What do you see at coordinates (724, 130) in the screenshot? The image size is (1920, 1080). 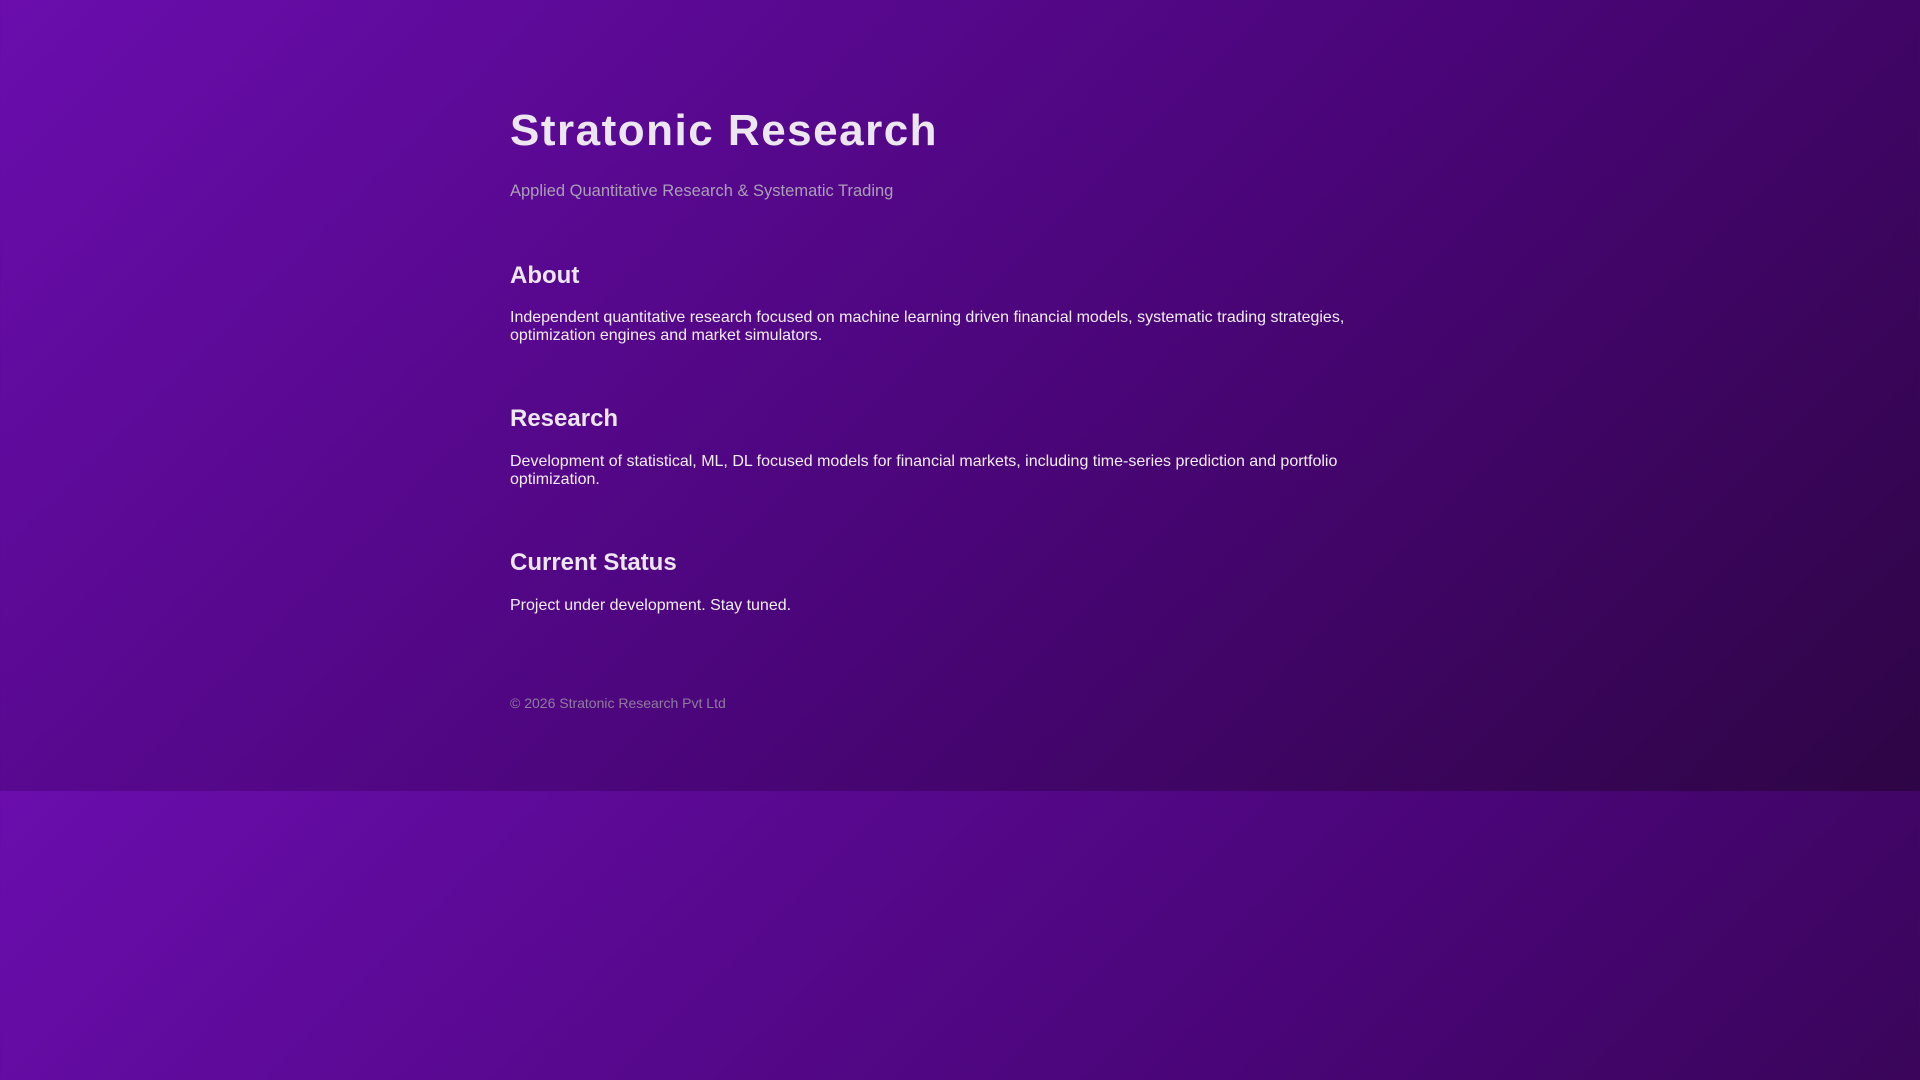 I see `page-title: Stratonic Research` at bounding box center [724, 130].